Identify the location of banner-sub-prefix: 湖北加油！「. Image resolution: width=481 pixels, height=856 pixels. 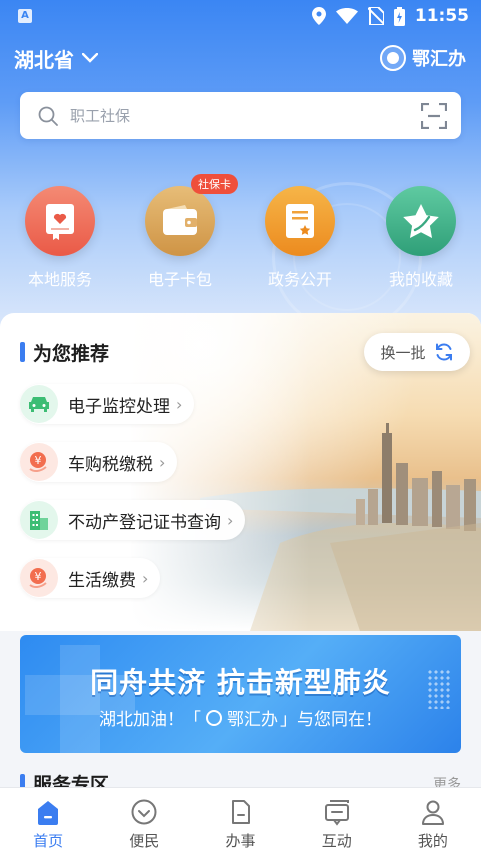
(150, 720).